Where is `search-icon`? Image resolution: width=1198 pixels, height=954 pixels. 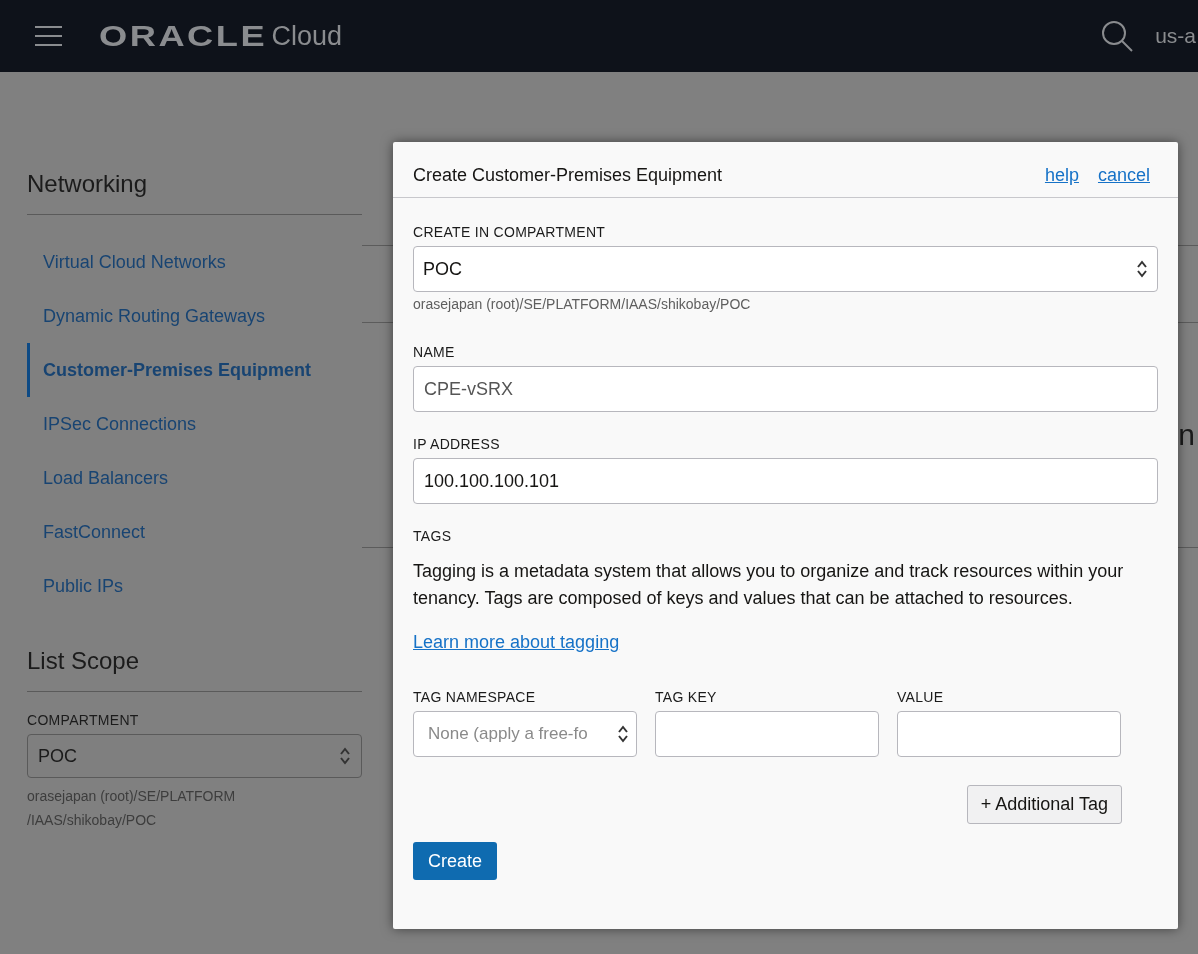 search-icon is located at coordinates (1117, 36).